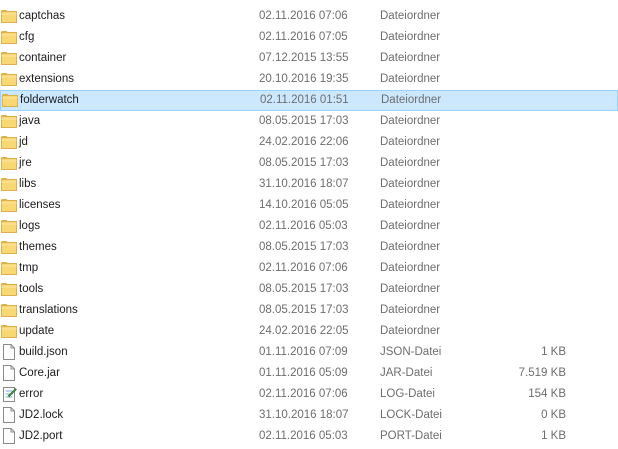 The width and height of the screenshot is (618, 449). I want to click on list-item: jre 08.05.2015 17:03 Dateiordner, so click(309, 163).